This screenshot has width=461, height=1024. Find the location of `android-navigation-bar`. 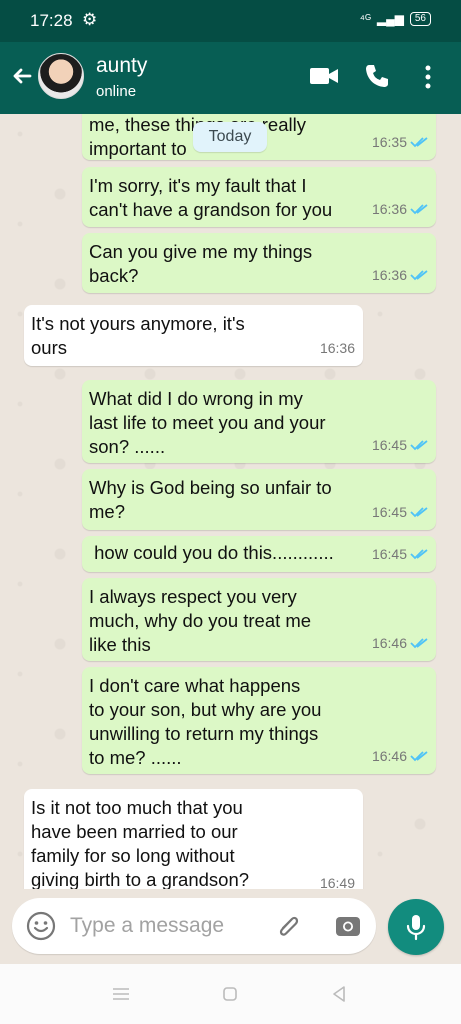

android-navigation-bar is located at coordinates (230, 994).